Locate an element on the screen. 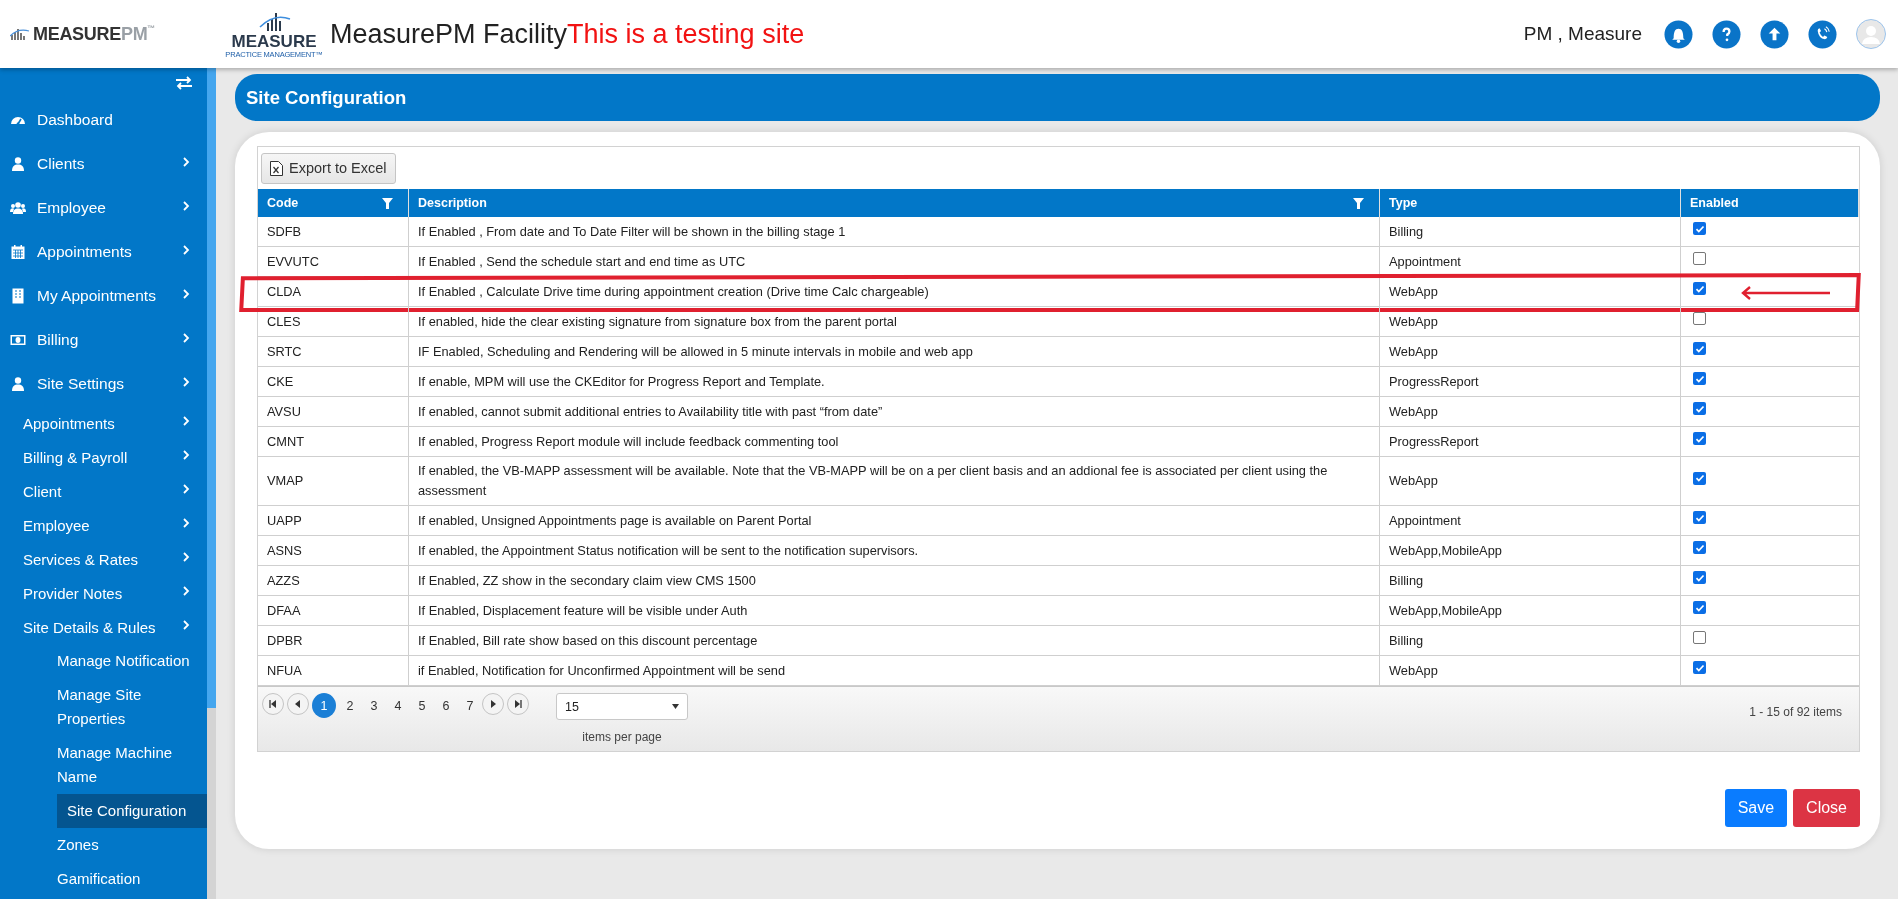 Image resolution: width=1898 pixels, height=899 pixels. export-button: Export to Excel is located at coordinates (328, 168).